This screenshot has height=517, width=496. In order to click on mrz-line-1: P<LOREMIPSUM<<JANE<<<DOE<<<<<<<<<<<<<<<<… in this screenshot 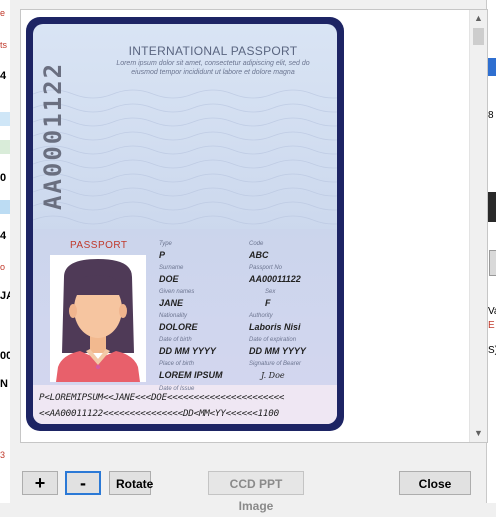, I will do `click(162, 397)`.